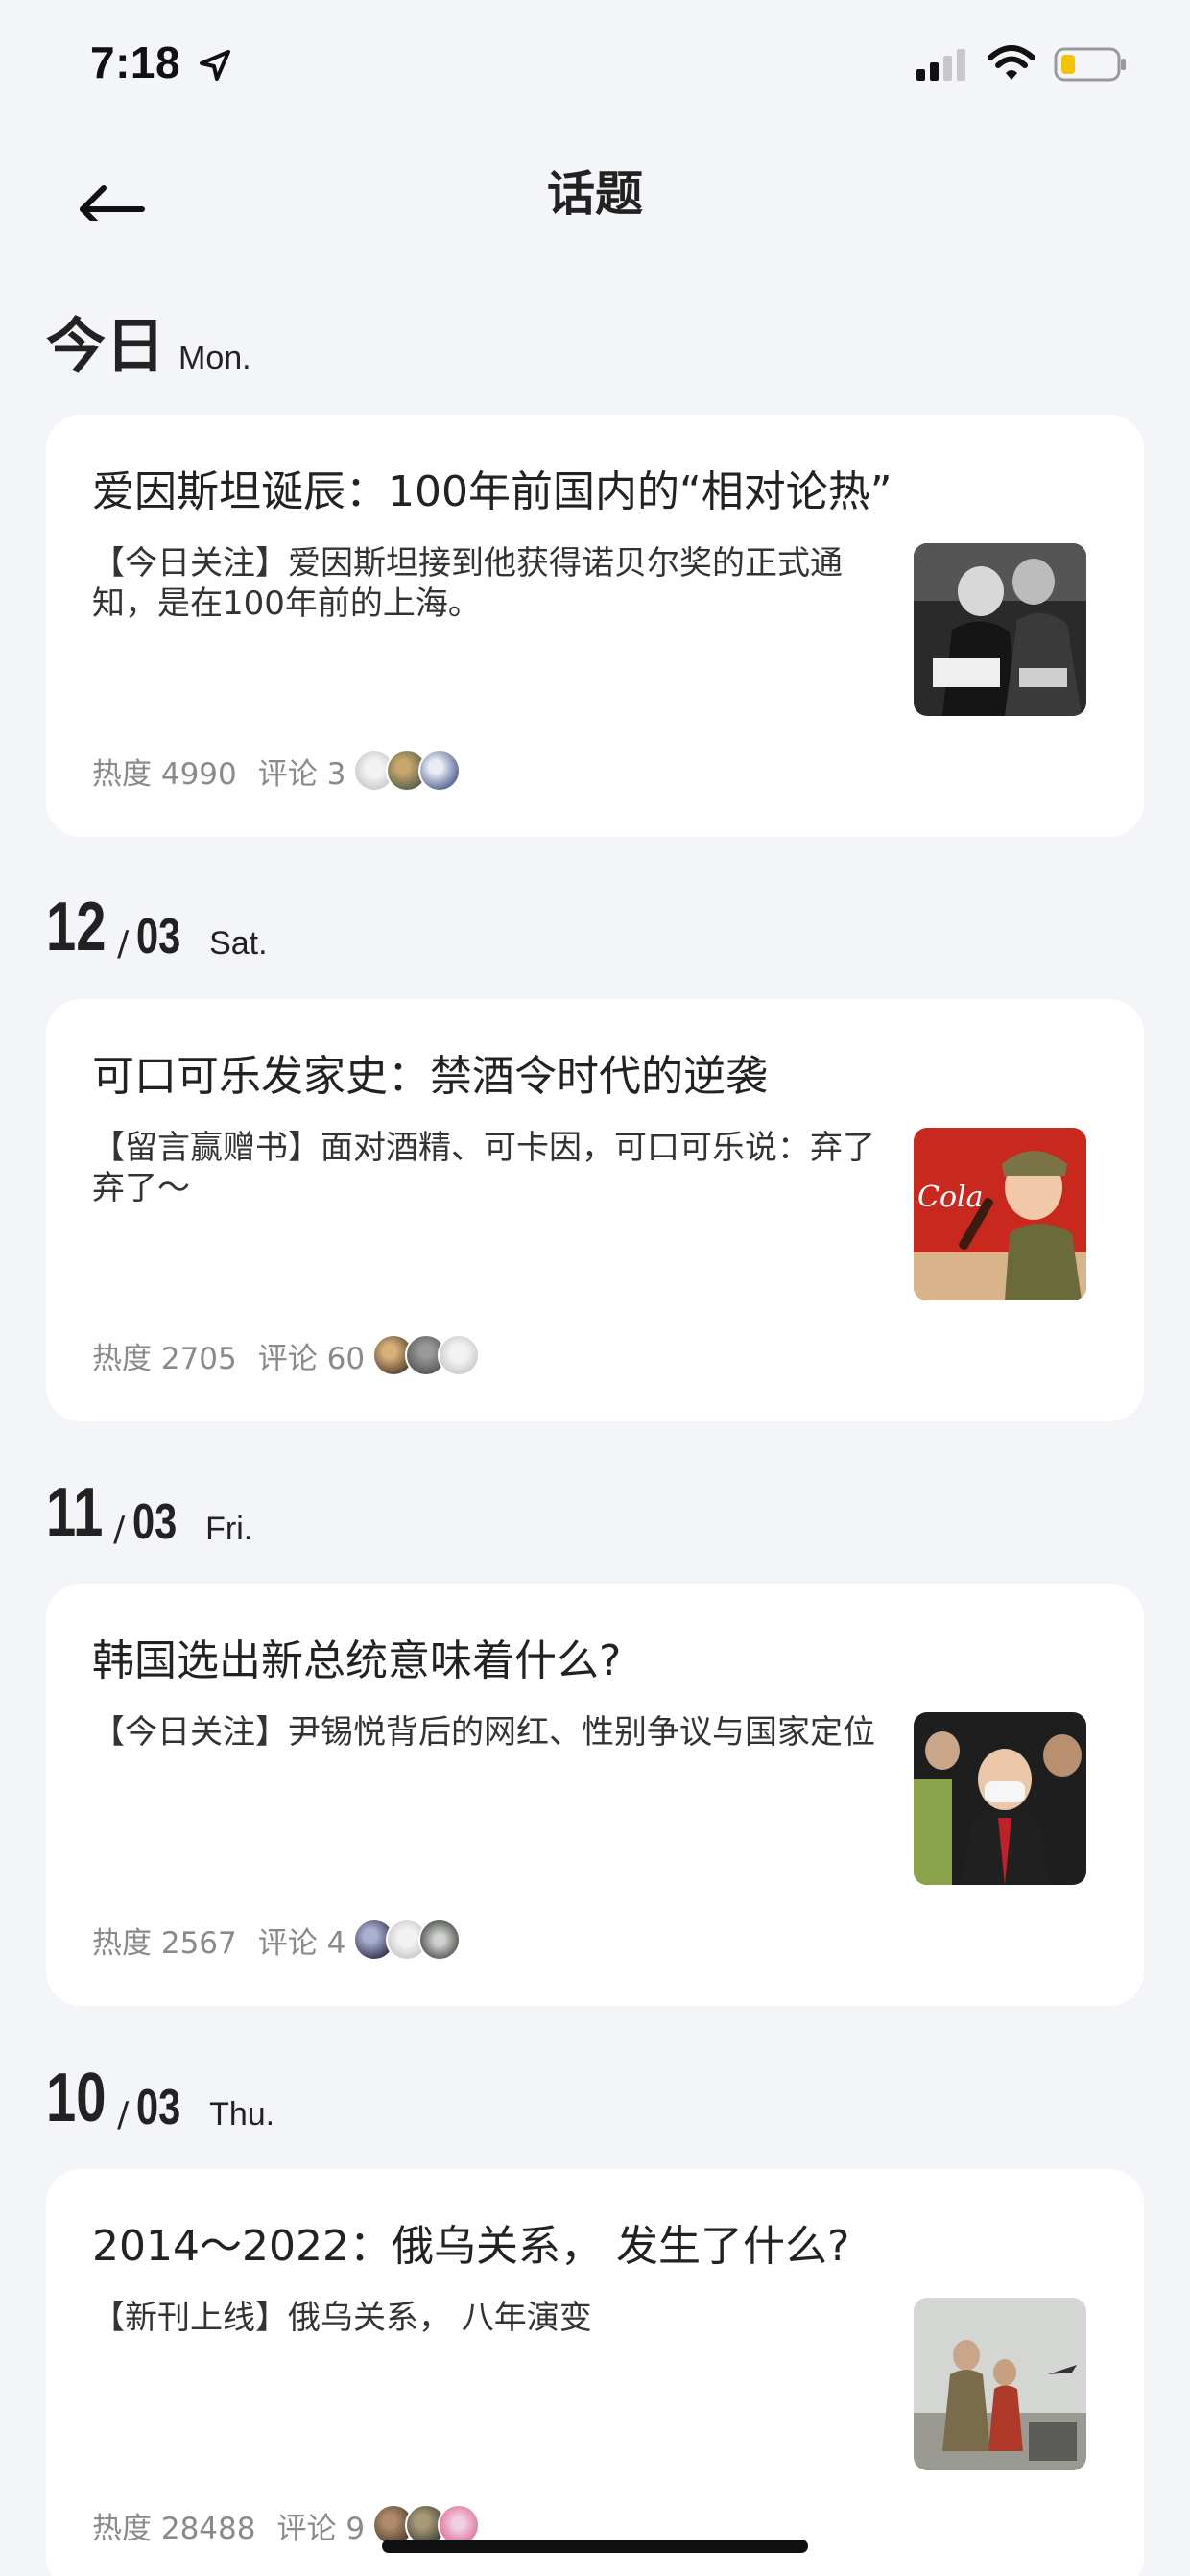  Describe the element at coordinates (484, 1168) in the screenshot. I see `topic-description: 【留言赢赠书】面对酒精、可卡因，可口可乐说：弃了弃了～` at that location.